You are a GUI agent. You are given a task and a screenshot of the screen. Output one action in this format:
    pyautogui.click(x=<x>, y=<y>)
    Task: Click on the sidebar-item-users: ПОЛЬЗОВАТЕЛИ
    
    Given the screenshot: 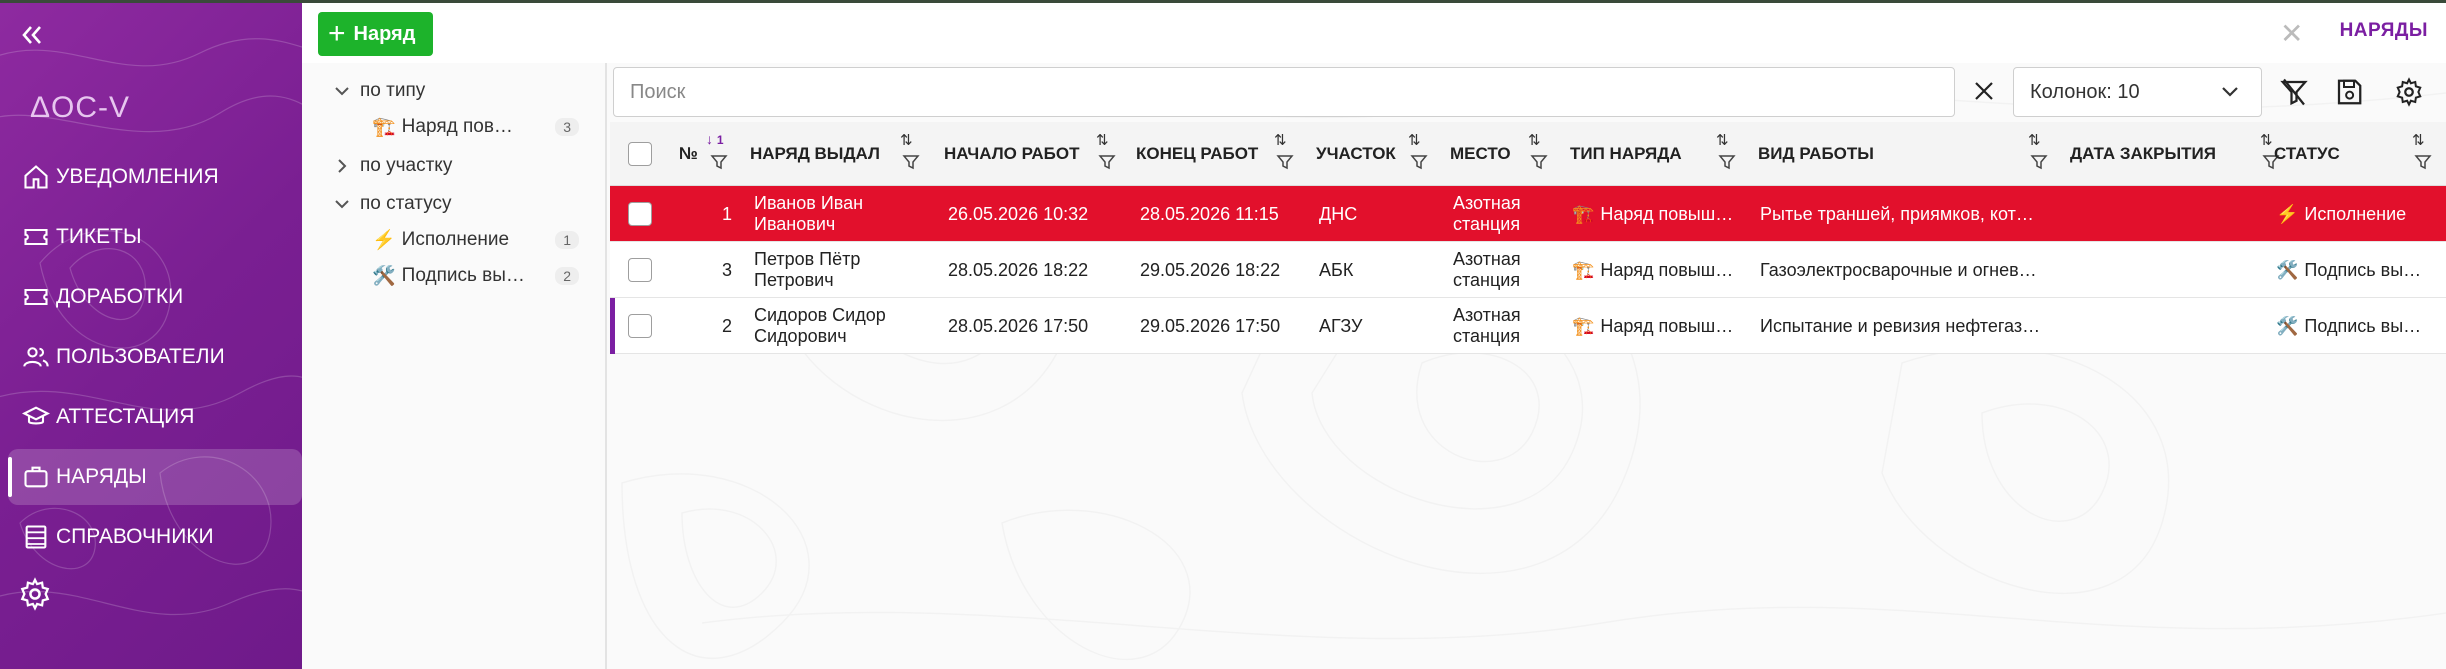 What is the action you would take?
    pyautogui.click(x=155, y=357)
    